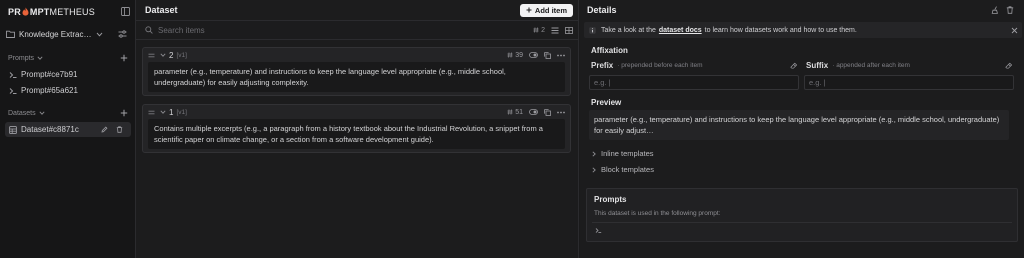 Image resolution: width=1024 pixels, height=258 pixels. I want to click on sidebar-item-label: Dataset#c8871c, so click(50, 129).